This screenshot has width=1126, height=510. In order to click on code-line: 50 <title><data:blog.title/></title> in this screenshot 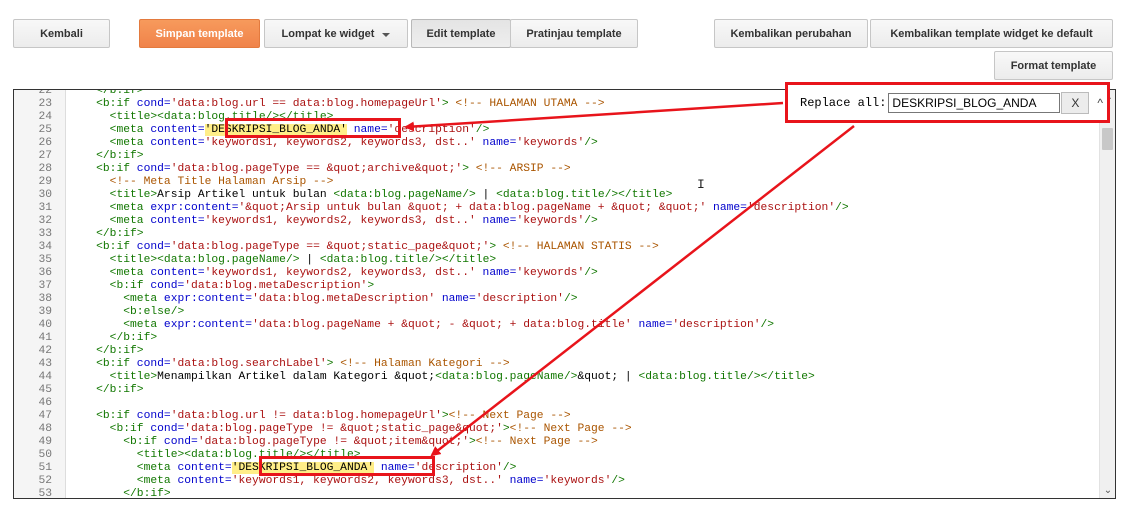, I will do `click(564, 455)`.